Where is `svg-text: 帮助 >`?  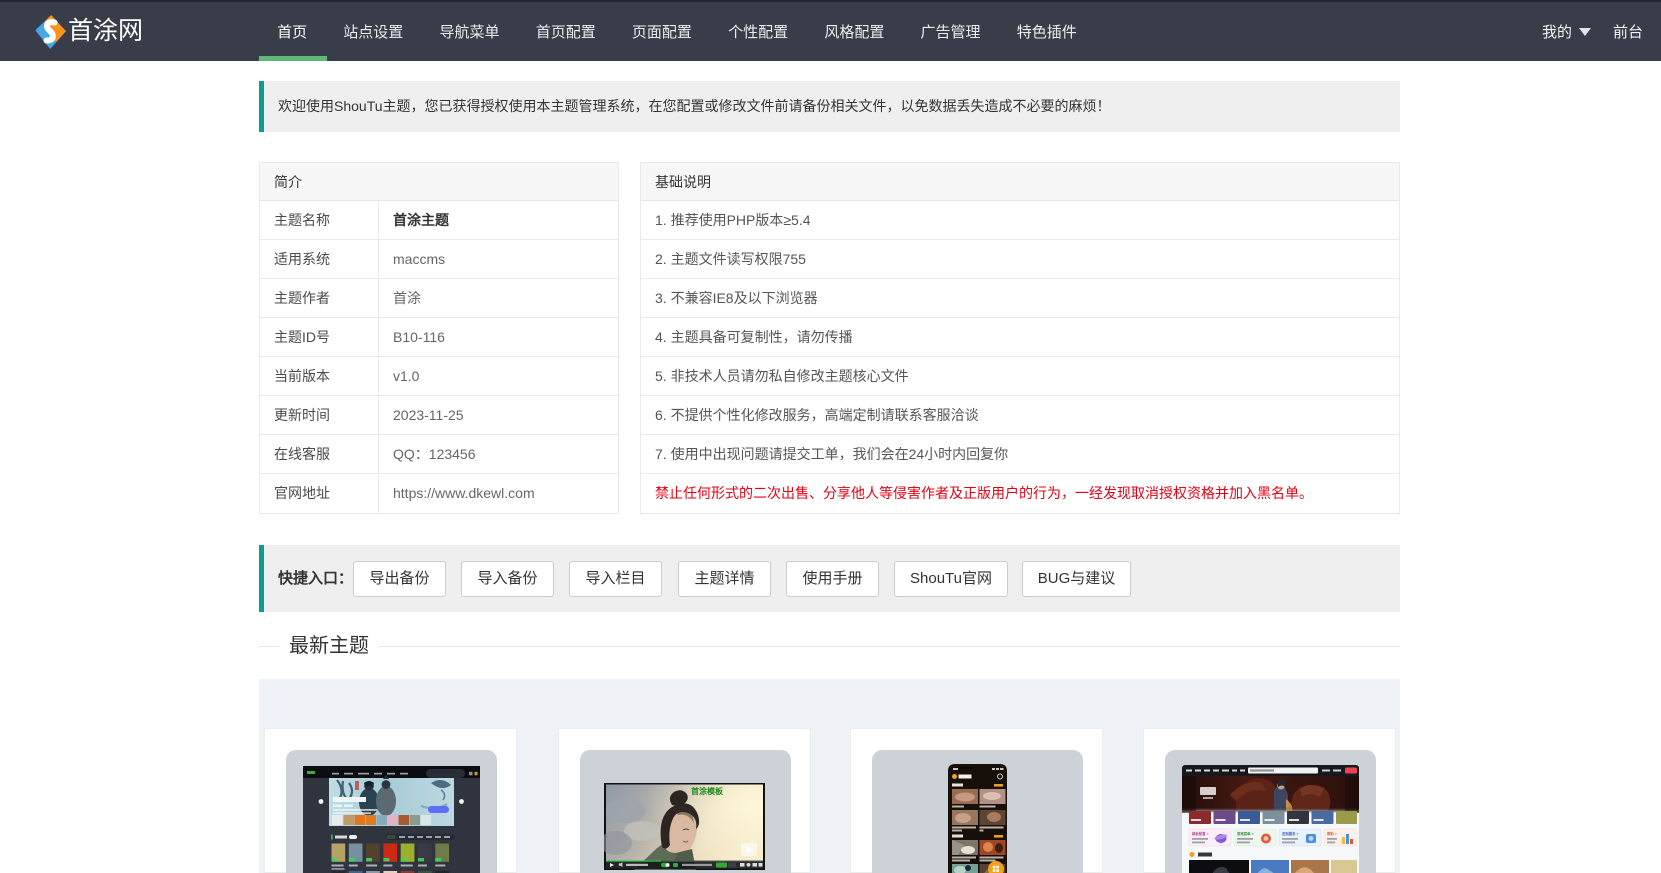
svg-text: 帮助 > is located at coordinates (1332, 833).